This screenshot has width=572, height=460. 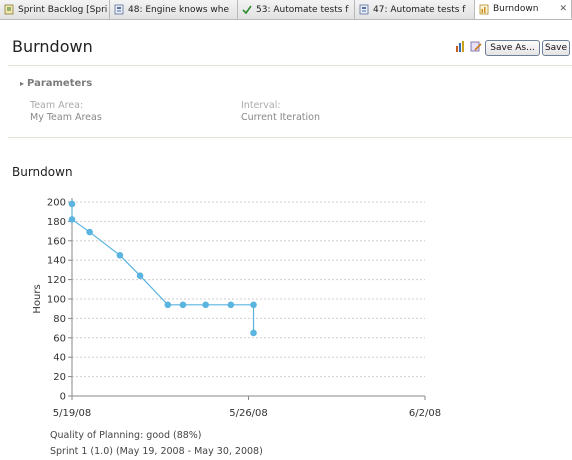 I want to click on y-tick-label: 20, so click(x=59, y=377).